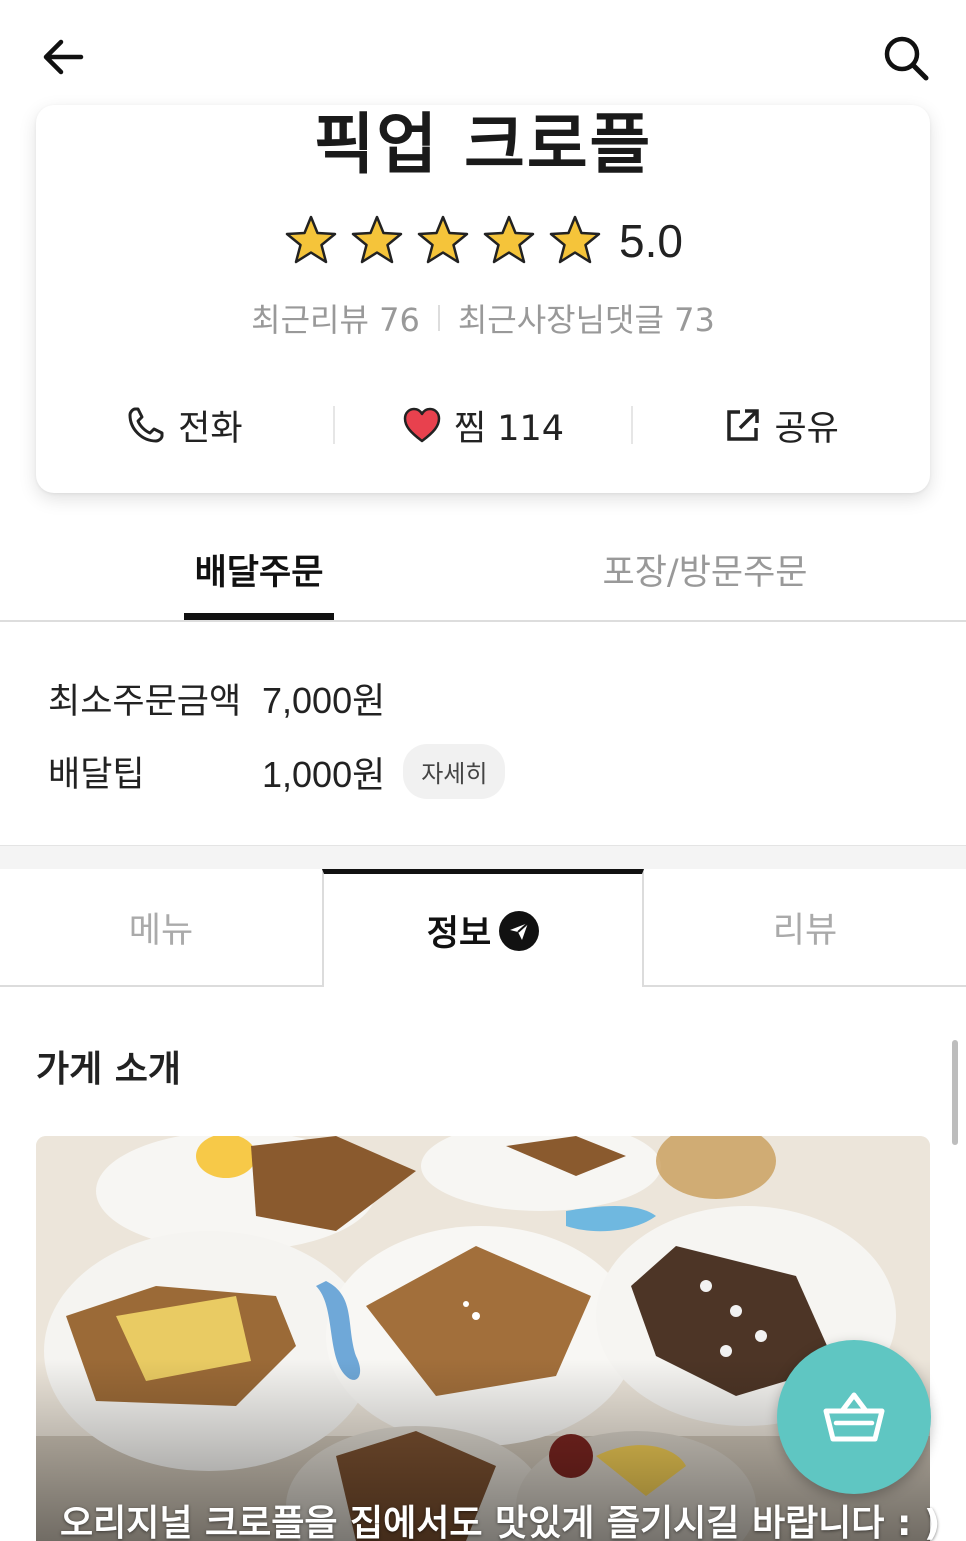 The width and height of the screenshot is (966, 1541). I want to click on send-icon, so click(519, 930).